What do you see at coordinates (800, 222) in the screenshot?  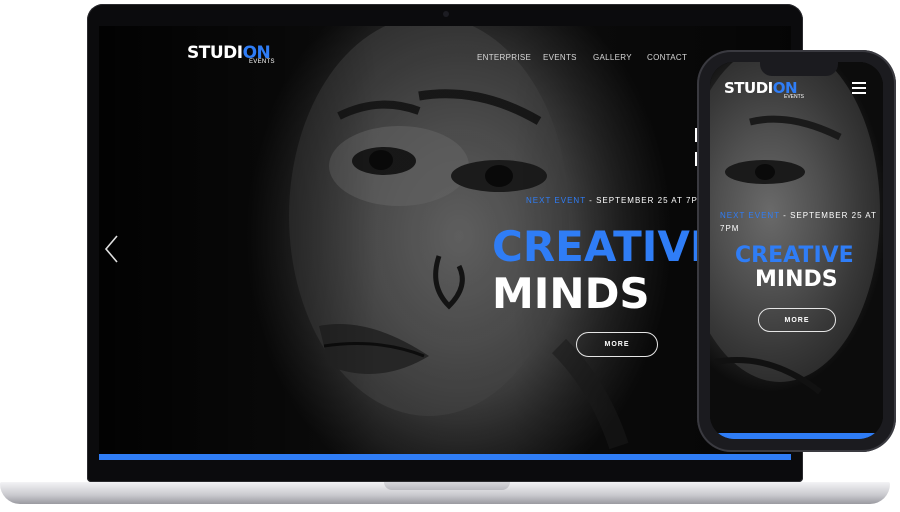 I see `mobile-next-event-line: NEXT EVENT - SEPTEMBER 25 AT 7PM` at bounding box center [800, 222].